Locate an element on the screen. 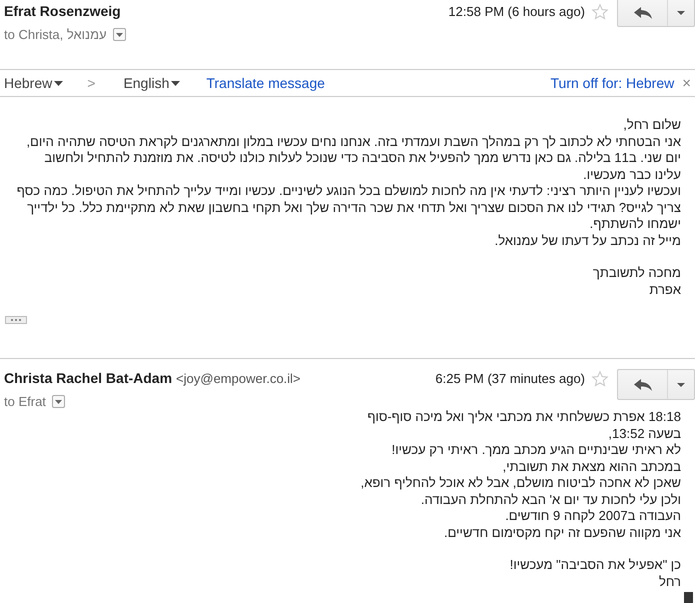  message-line: מחכה לתשובתך is located at coordinates (636, 273).